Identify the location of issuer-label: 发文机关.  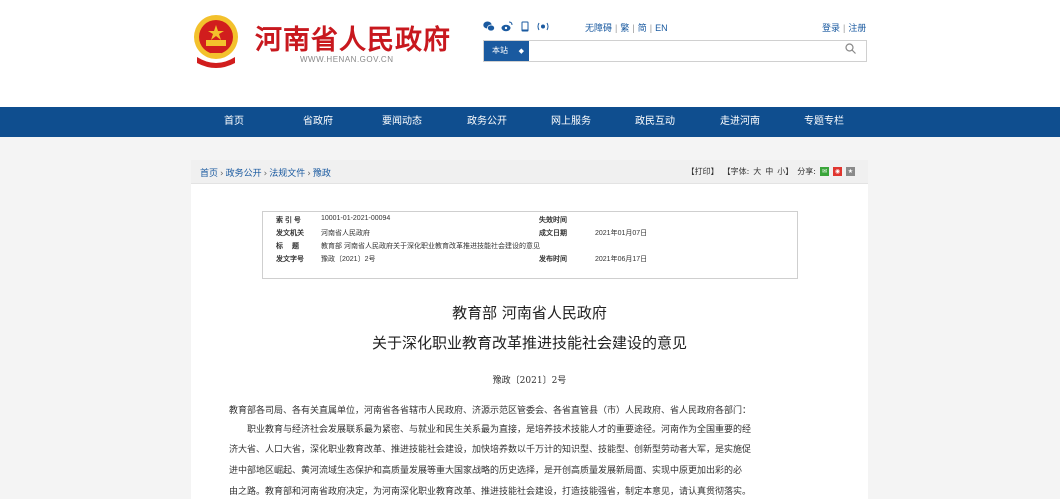
(290, 233).